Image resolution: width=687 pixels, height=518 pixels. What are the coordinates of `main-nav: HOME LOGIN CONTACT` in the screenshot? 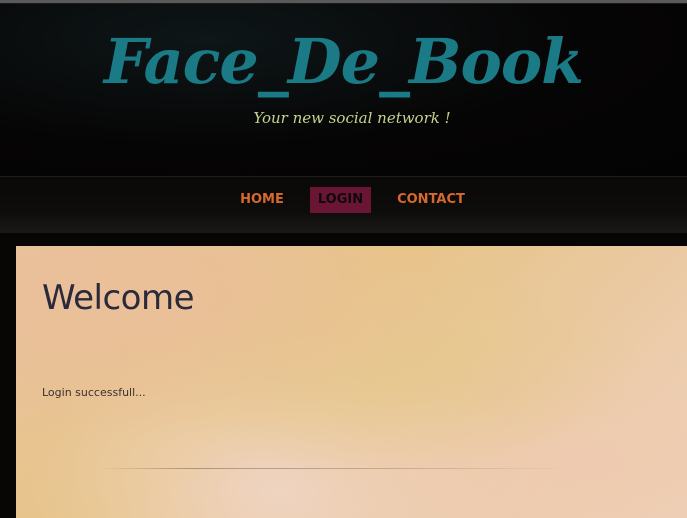 It's located at (343, 204).